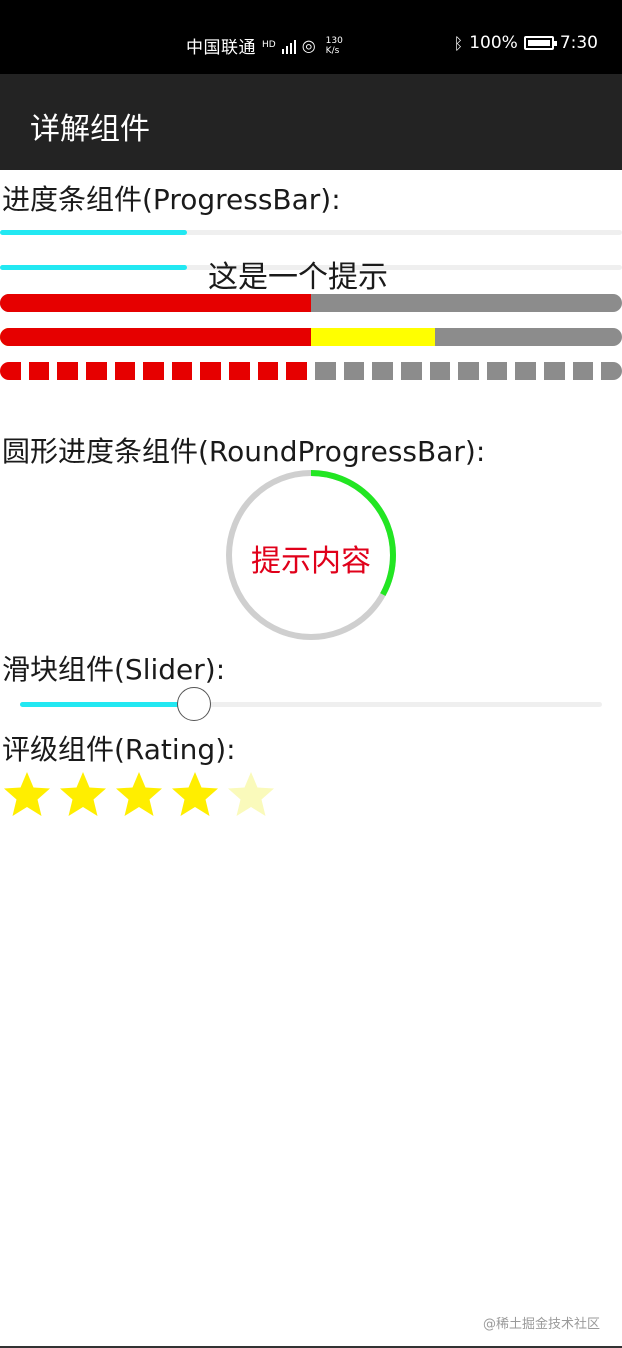 This screenshot has width=622, height=1348. Describe the element at coordinates (155, 303) in the screenshot. I see `progress-bar-thick-1-fill` at that location.